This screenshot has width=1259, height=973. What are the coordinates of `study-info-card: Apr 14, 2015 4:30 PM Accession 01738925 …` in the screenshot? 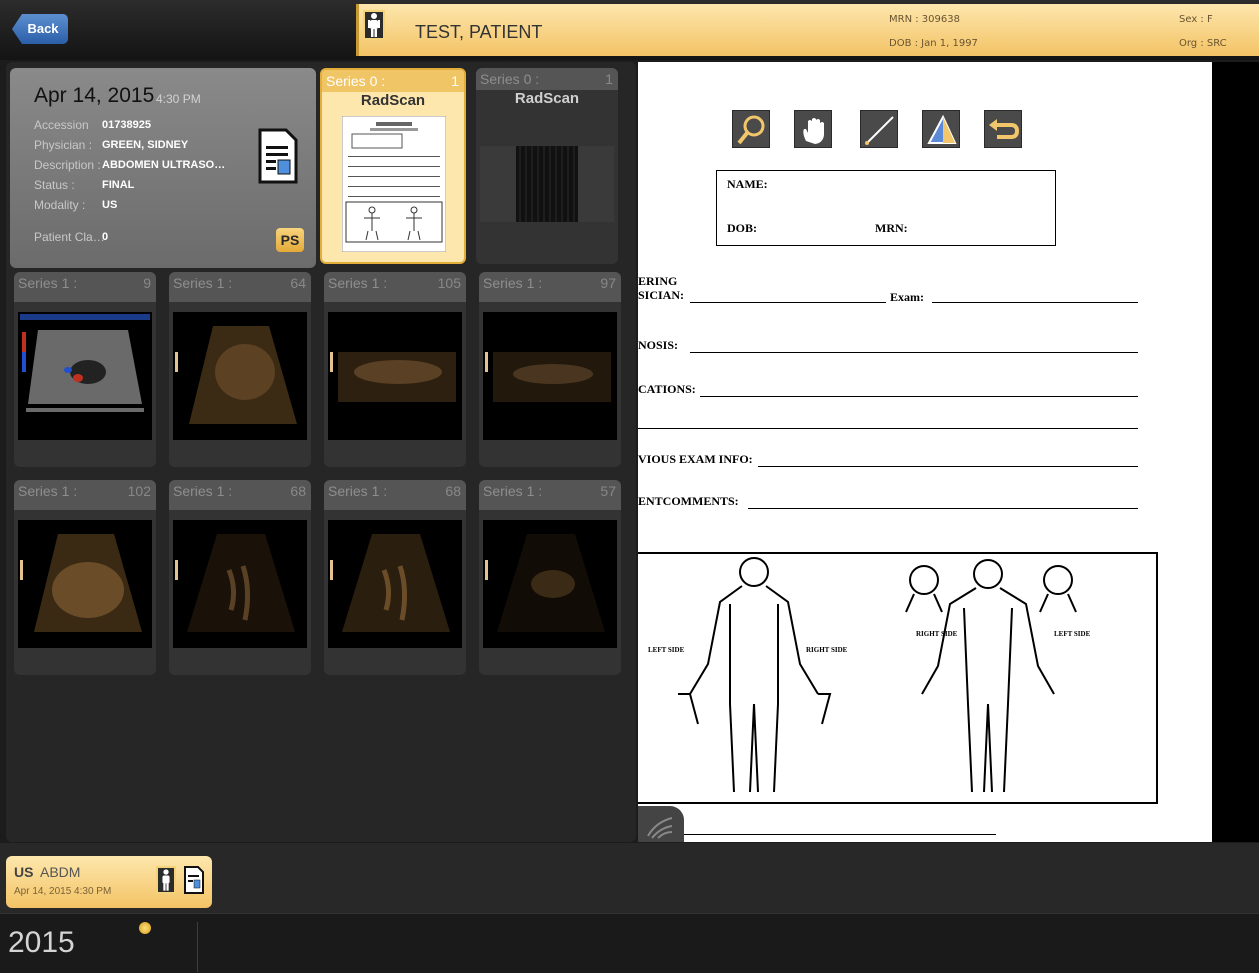 It's located at (163, 168).